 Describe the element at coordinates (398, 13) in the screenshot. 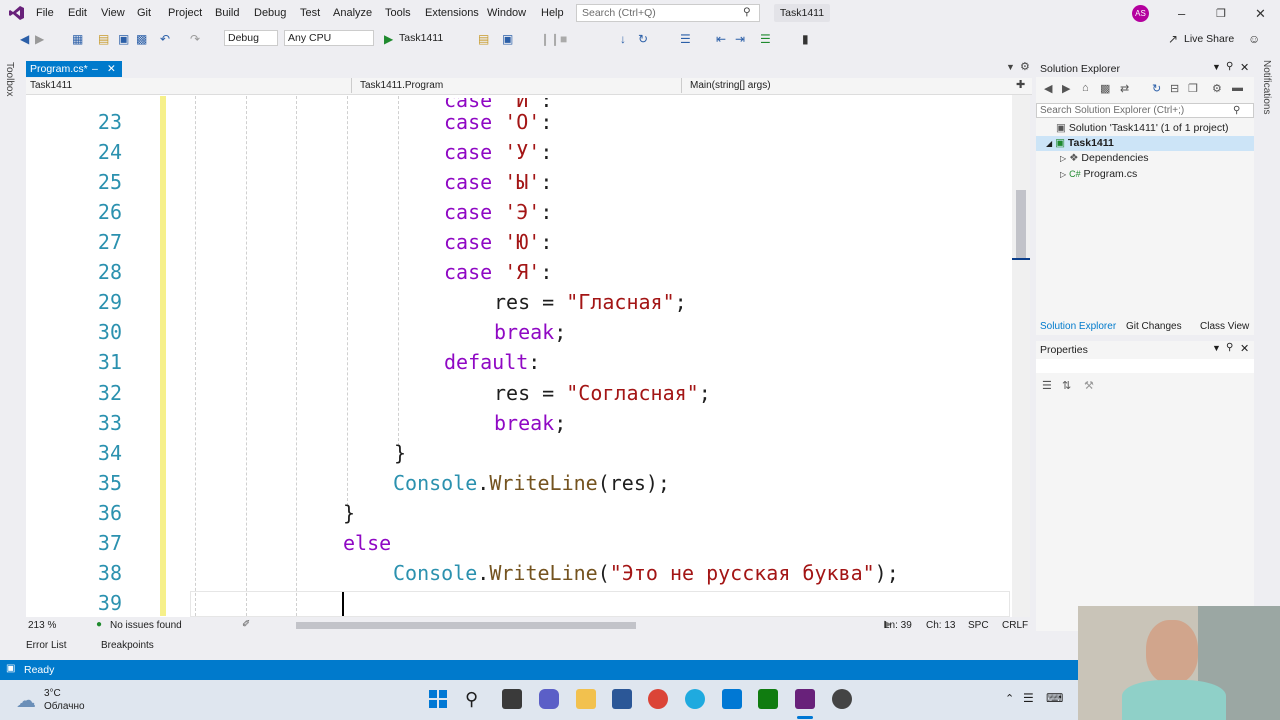

I see `menu-tools: Tools` at that location.